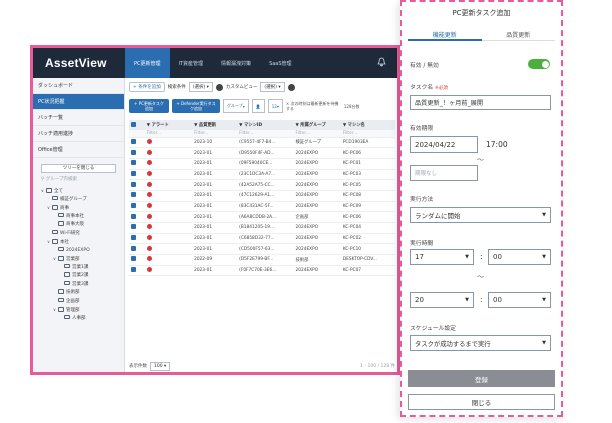  I want to click on pagination: 1 - 100 / 128 件, so click(377, 366).